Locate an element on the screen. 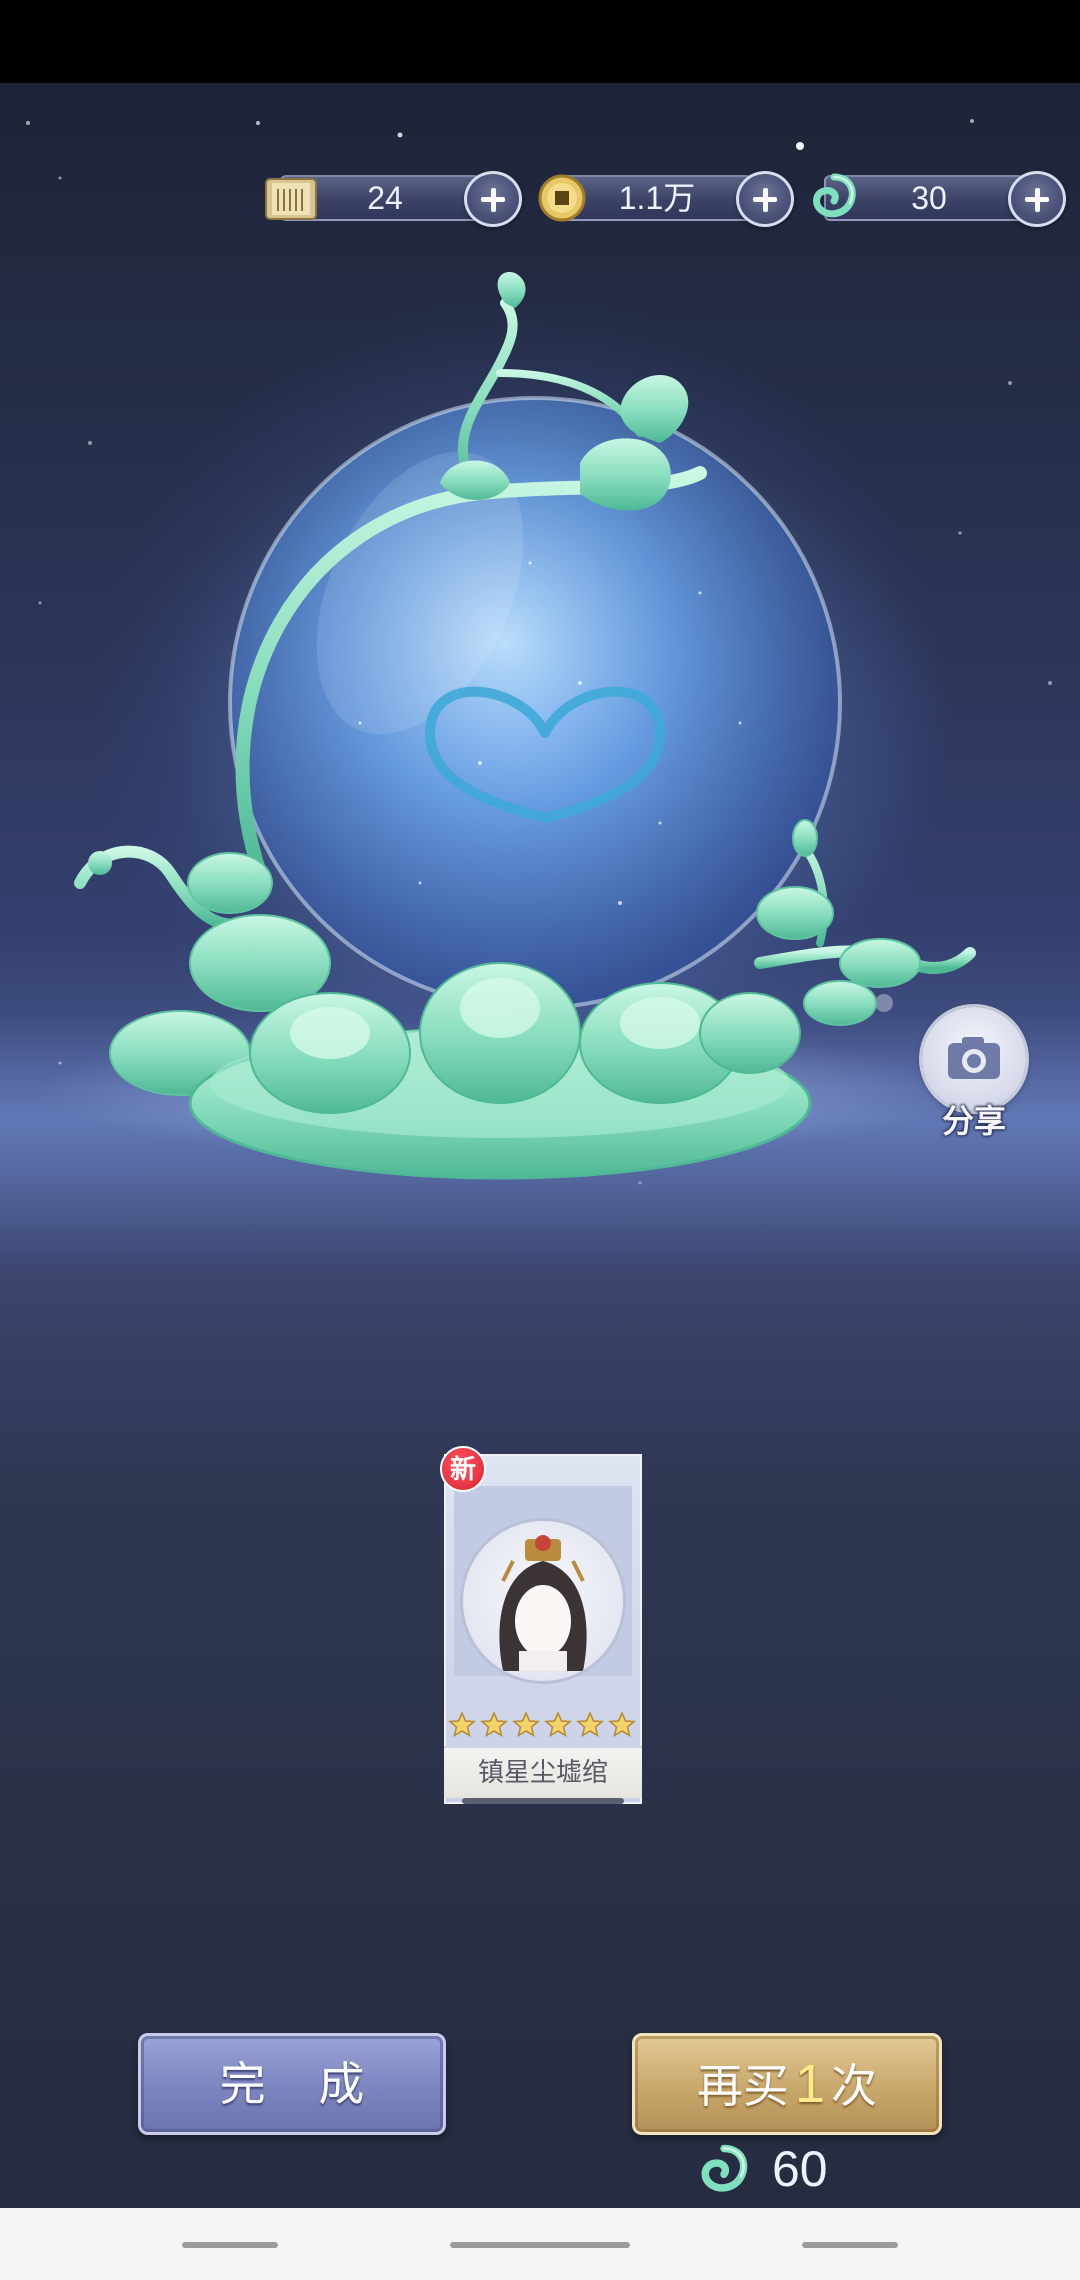 The height and width of the screenshot is (2280, 1080). buy-again-count: 1 is located at coordinates (810, 2084).